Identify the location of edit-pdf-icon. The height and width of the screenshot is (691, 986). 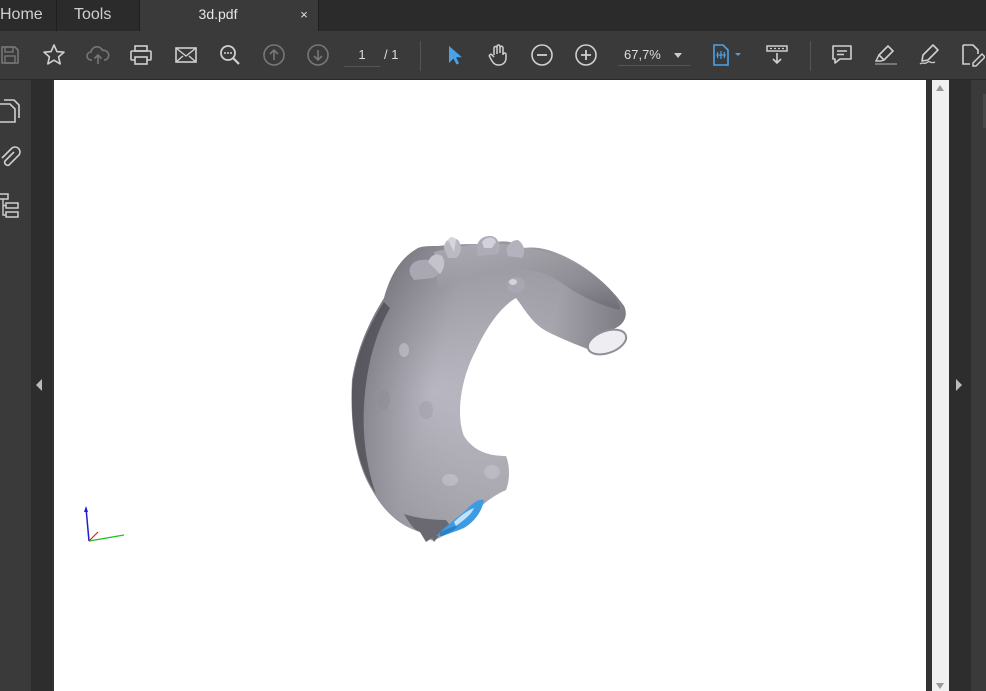
(972, 55).